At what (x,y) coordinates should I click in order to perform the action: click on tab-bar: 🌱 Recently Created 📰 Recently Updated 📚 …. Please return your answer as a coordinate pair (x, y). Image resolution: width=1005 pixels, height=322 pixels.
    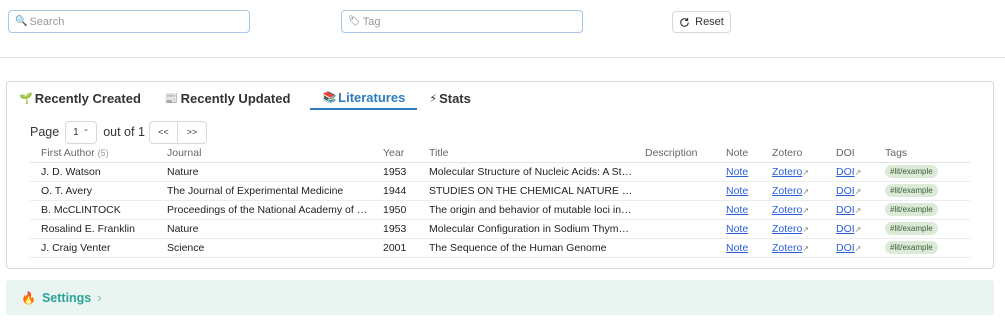
    Looking at the image, I should click on (255, 98).